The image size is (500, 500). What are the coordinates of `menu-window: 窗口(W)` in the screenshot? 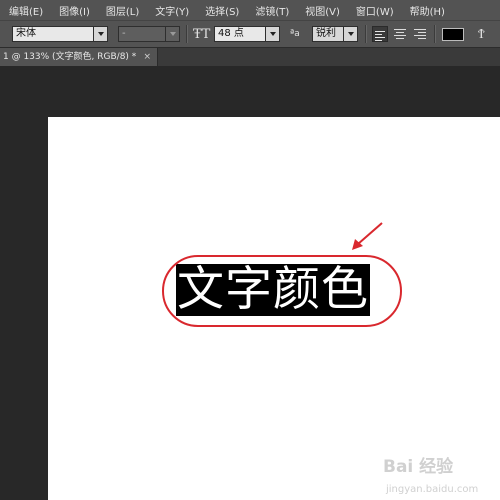 It's located at (374, 10).